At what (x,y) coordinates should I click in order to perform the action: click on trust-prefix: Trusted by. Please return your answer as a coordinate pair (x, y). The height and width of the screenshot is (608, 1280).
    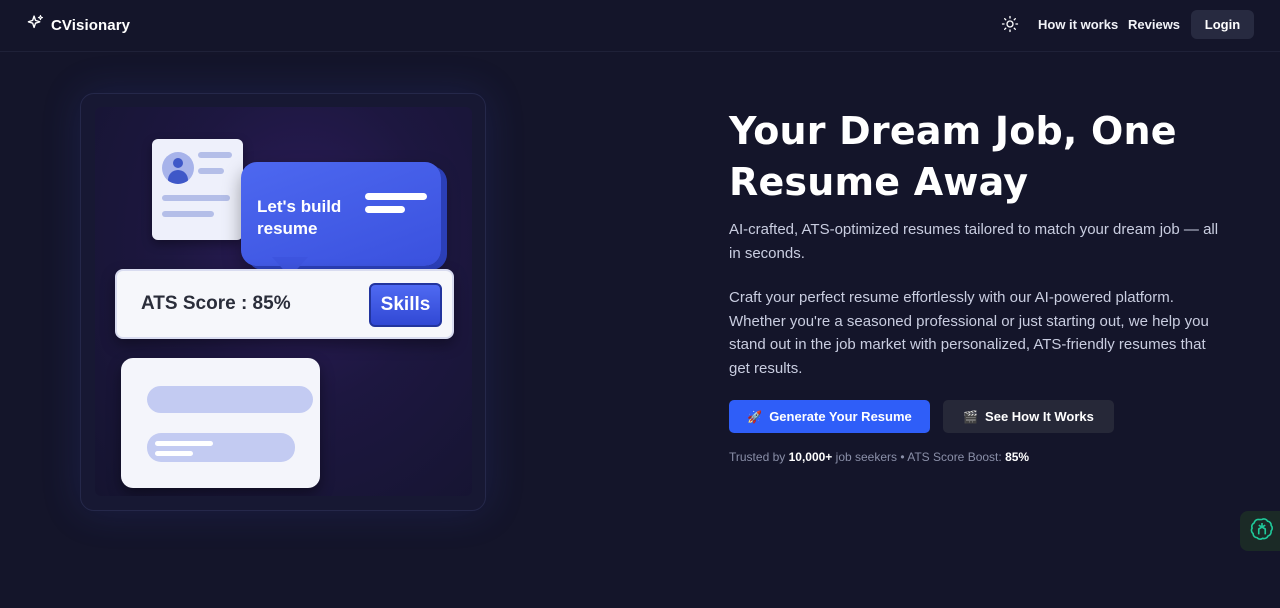
    Looking at the image, I should click on (757, 457).